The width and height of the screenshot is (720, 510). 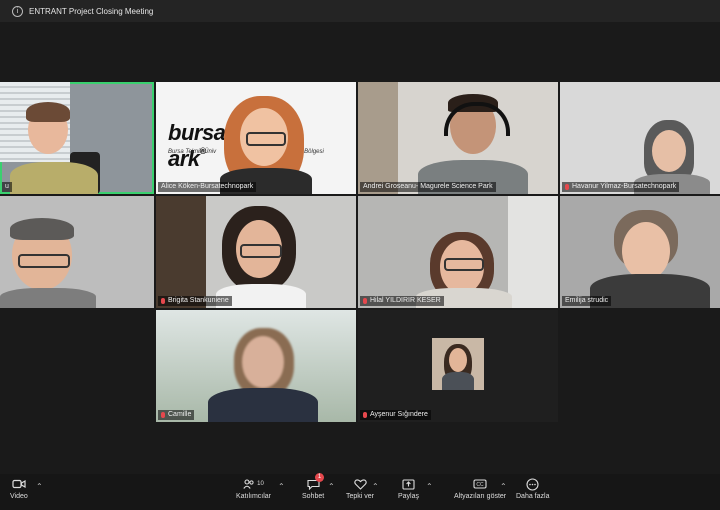 I want to click on more-icon, so click(x=533, y=484).